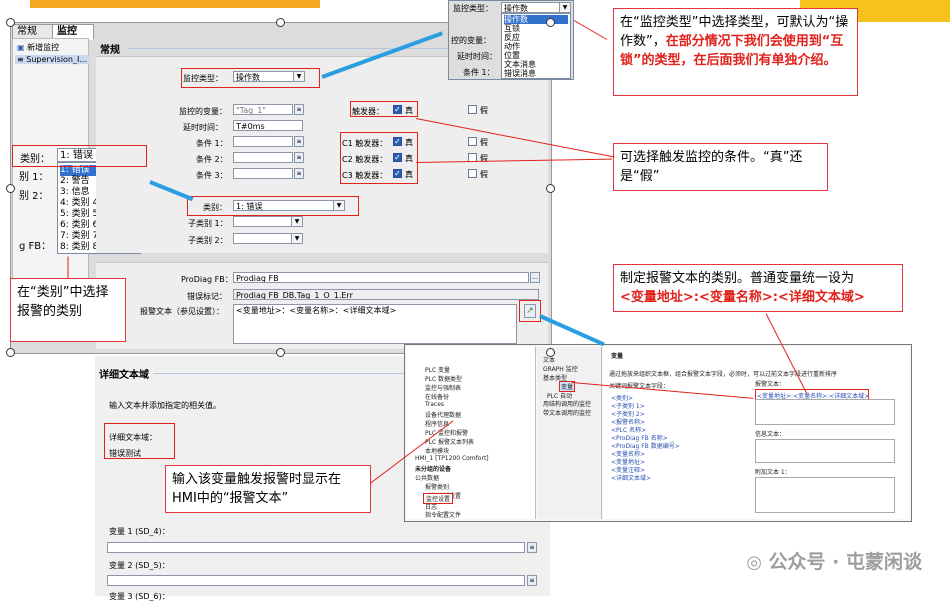 The height and width of the screenshot is (602, 950). What do you see at coordinates (532, 580) in the screenshot?
I see `var2-picker-icon: ≡` at bounding box center [532, 580].